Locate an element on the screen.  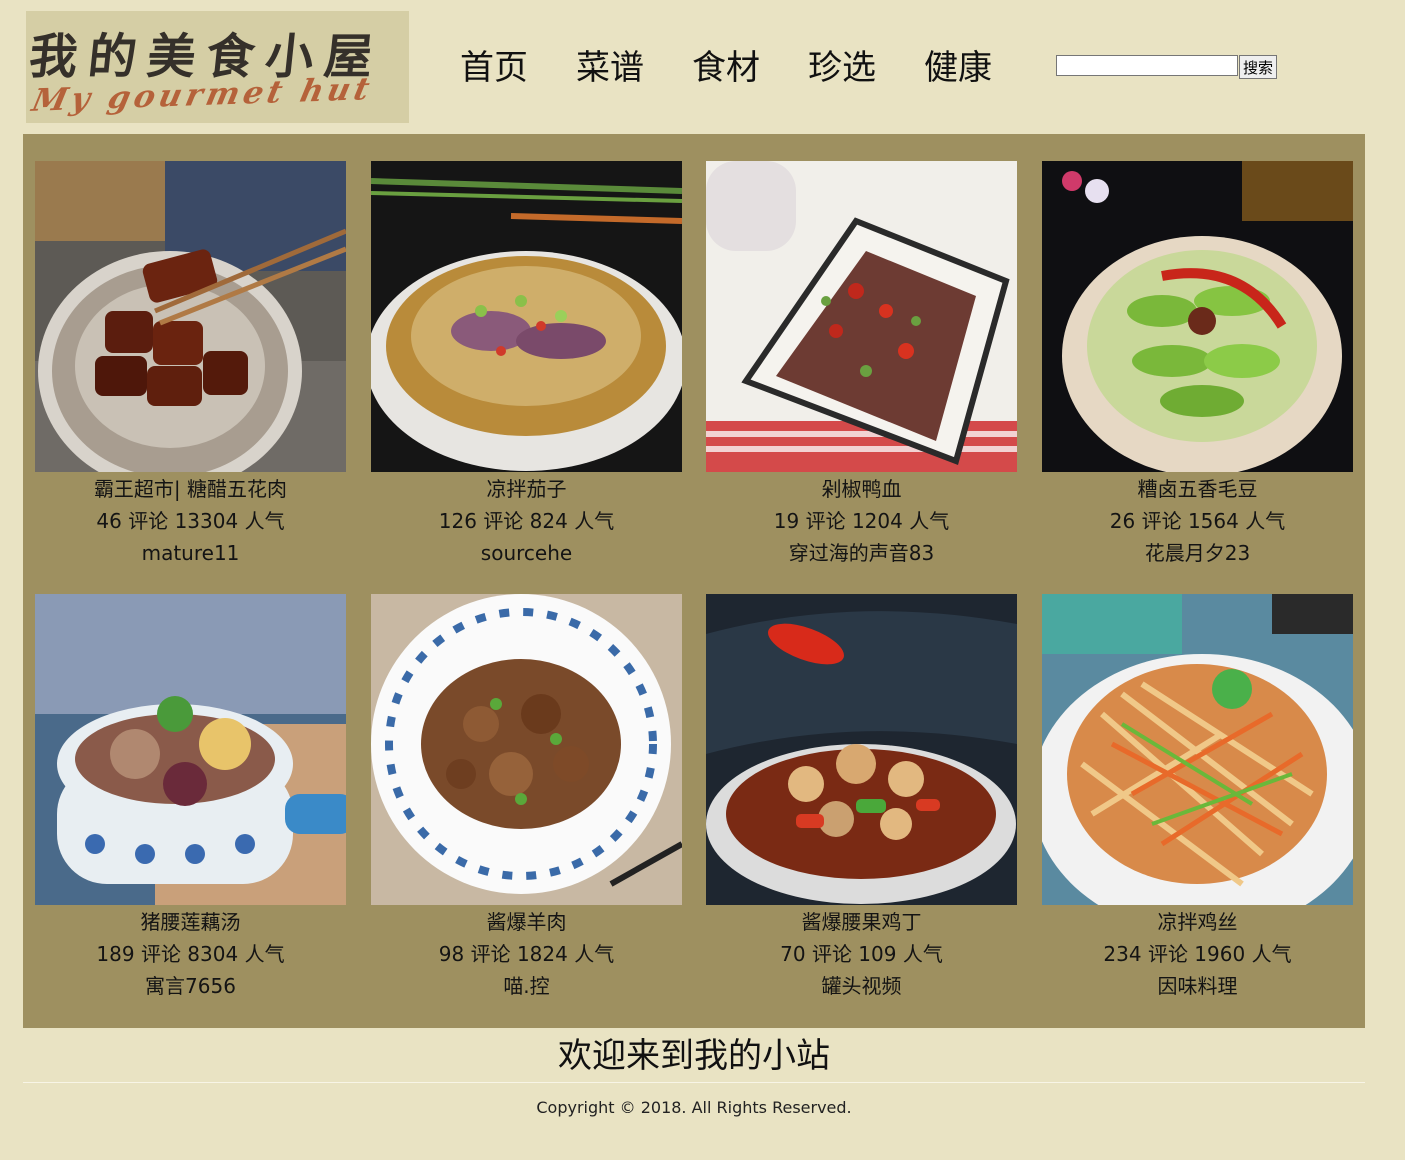
recipe-card: 猪腰莲藕汤 189 评论 8304 人气 寓言7656 is located at coordinates (190, 798).